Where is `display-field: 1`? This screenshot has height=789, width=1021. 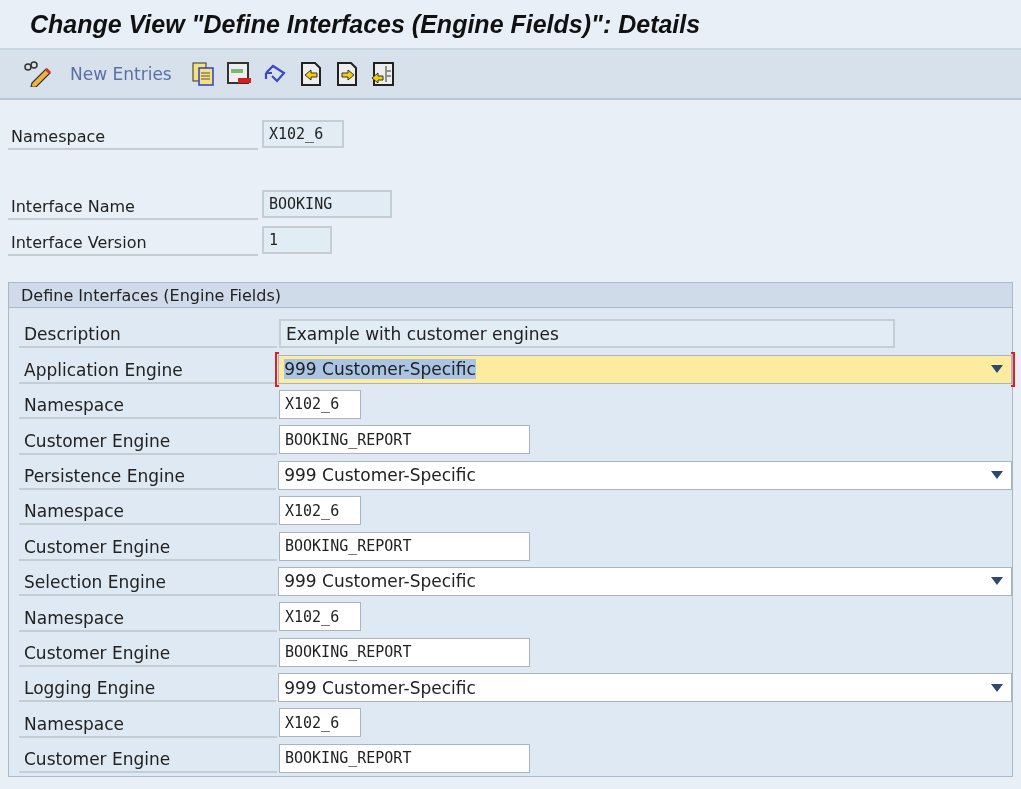 display-field: 1 is located at coordinates (297, 240).